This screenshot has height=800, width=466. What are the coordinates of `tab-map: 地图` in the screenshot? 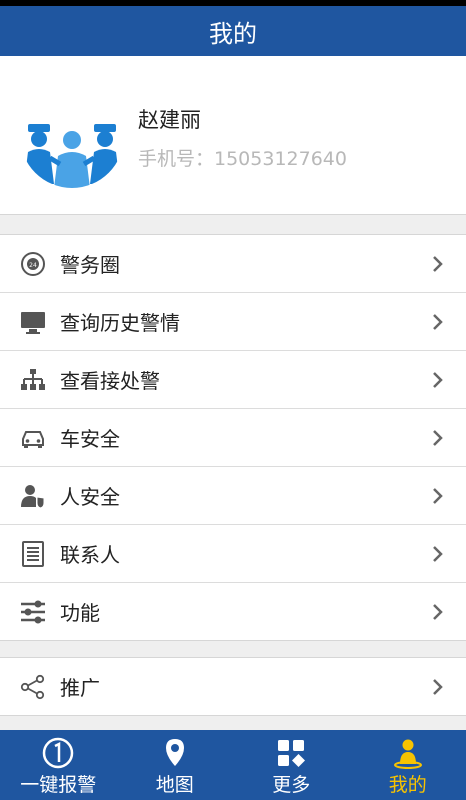 It's located at (175, 765).